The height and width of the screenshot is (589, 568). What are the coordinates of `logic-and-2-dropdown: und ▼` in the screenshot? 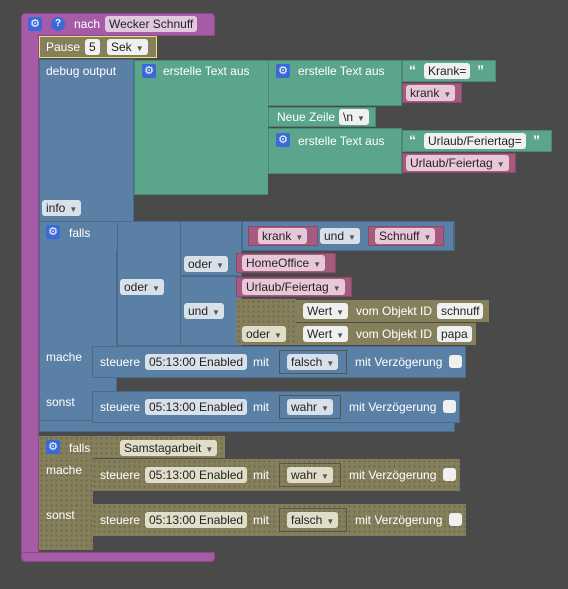 It's located at (204, 311).